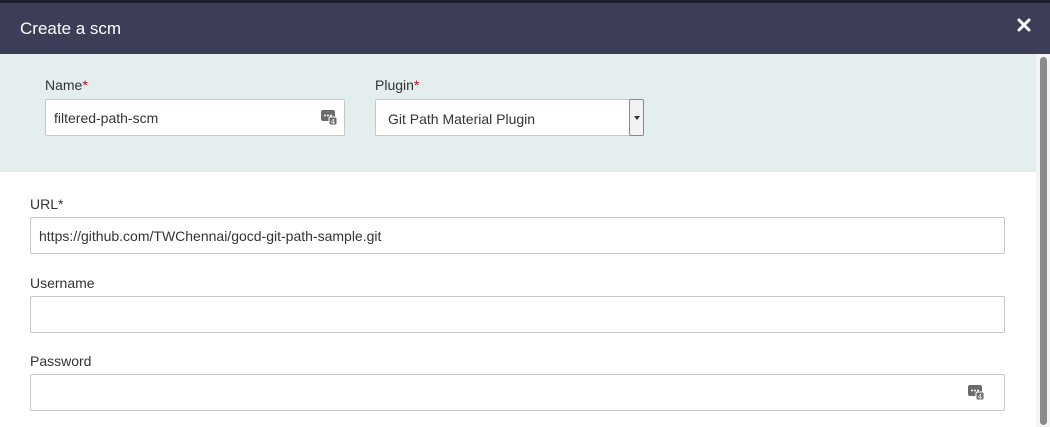  I want to click on plugin-label-text: Plugin, so click(394, 85).